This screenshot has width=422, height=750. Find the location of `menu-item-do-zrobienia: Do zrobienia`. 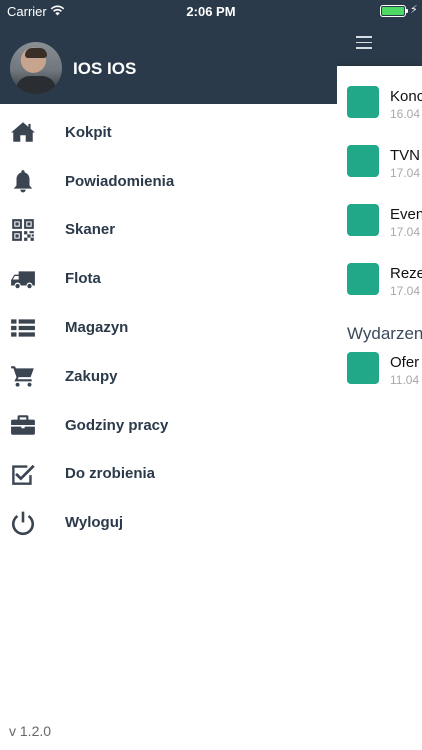

menu-item-do-zrobienia: Do zrobienia is located at coordinates (168, 474).